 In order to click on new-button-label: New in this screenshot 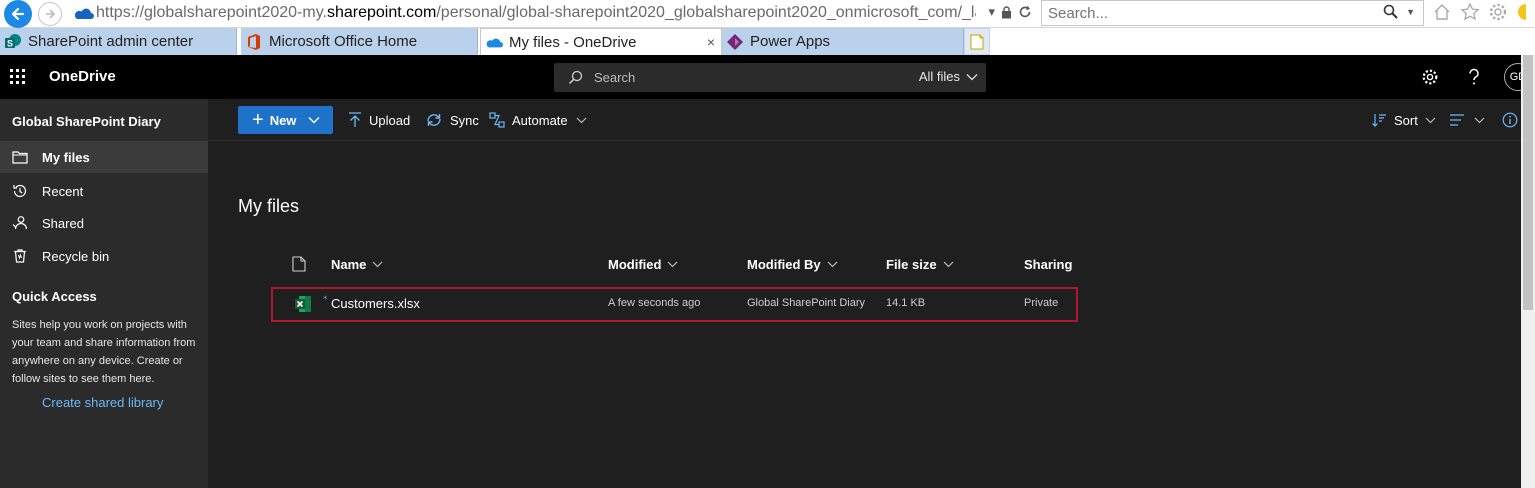, I will do `click(283, 120)`.